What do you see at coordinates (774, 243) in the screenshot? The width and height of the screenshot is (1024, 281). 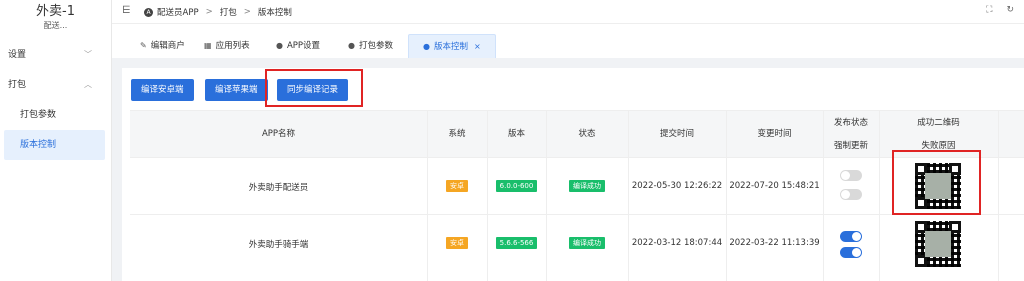 I see `cell-change-time: 2022-03-22 11:13:39` at bounding box center [774, 243].